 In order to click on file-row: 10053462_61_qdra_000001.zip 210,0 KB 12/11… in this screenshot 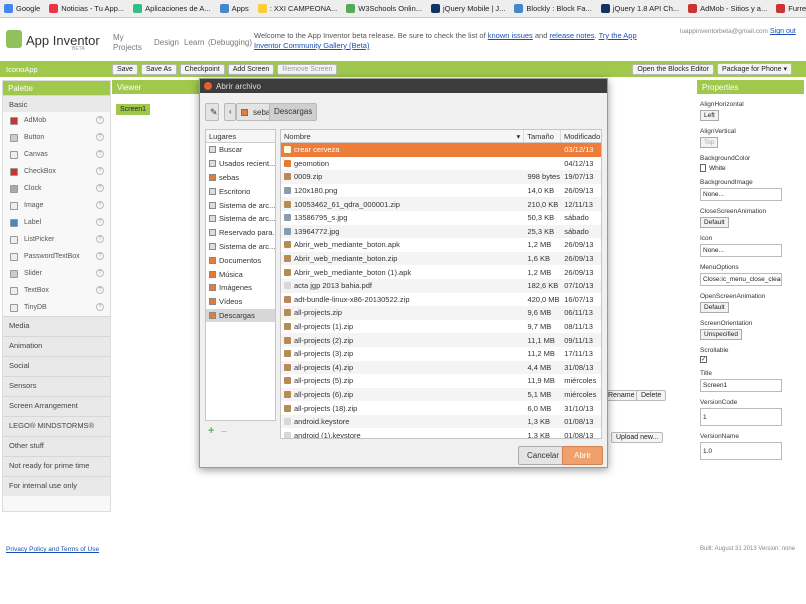, I will do `click(441, 204)`.